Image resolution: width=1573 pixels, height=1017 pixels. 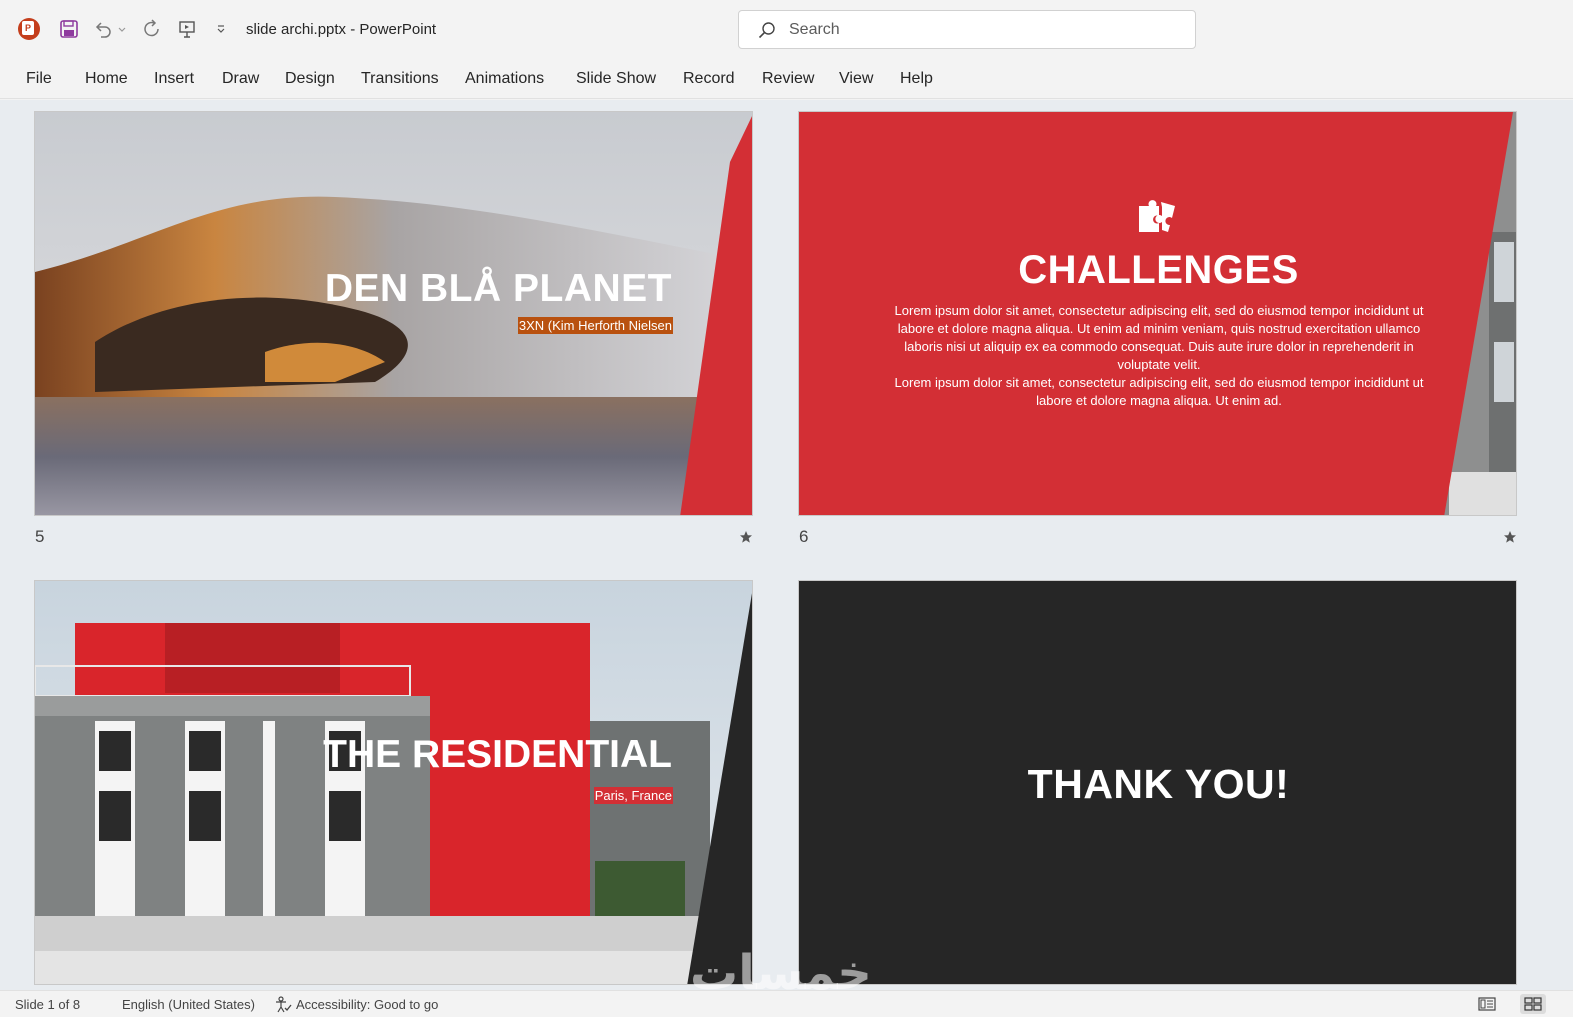 I want to click on normal-view-icon, so click(x=1487, y=1004).